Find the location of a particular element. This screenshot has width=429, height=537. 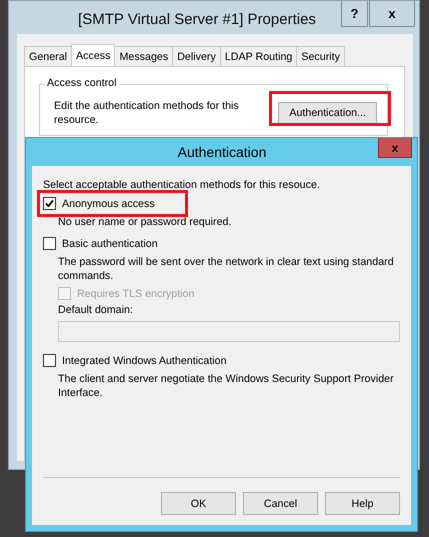

checkbox-label: Requires TLS encryption is located at coordinates (135, 294).